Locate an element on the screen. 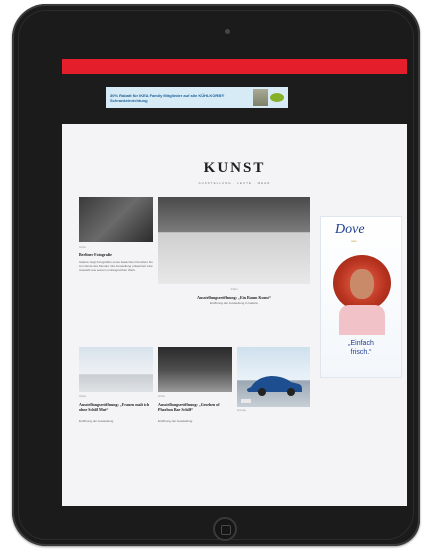 The image size is (423, 549). dove-logo: Dove is located at coordinates (350, 229).